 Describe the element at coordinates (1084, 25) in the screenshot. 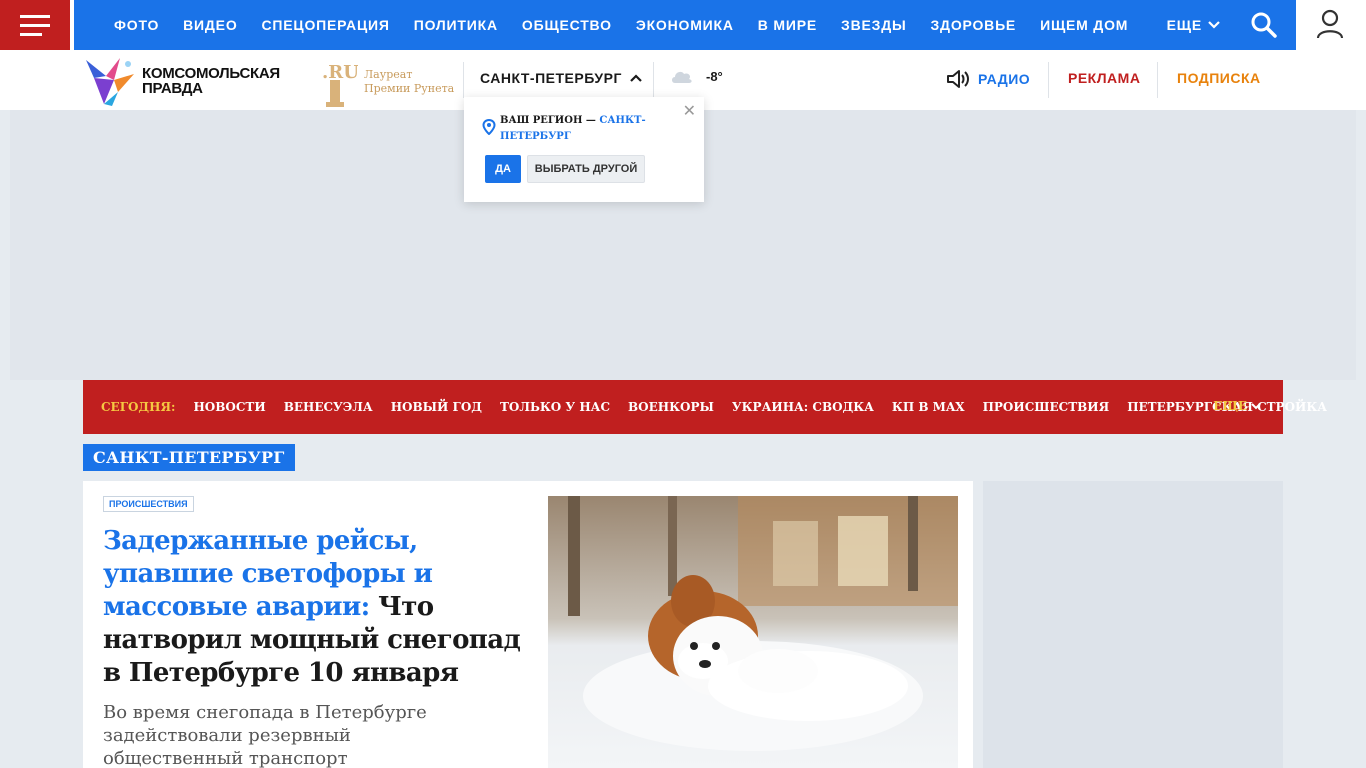

I see `nav-item-find-home: ИЩЕМ ДОМ` at that location.